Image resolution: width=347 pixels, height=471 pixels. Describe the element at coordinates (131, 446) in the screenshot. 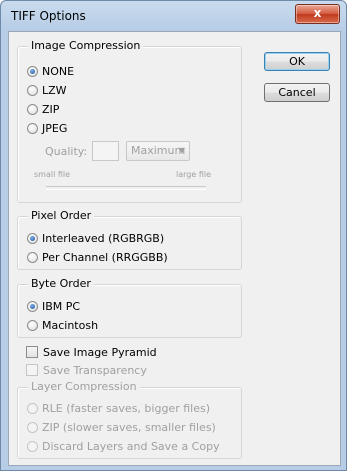

I see `layer-compression-discard-label: Discard Layers and Save a Copy` at that location.